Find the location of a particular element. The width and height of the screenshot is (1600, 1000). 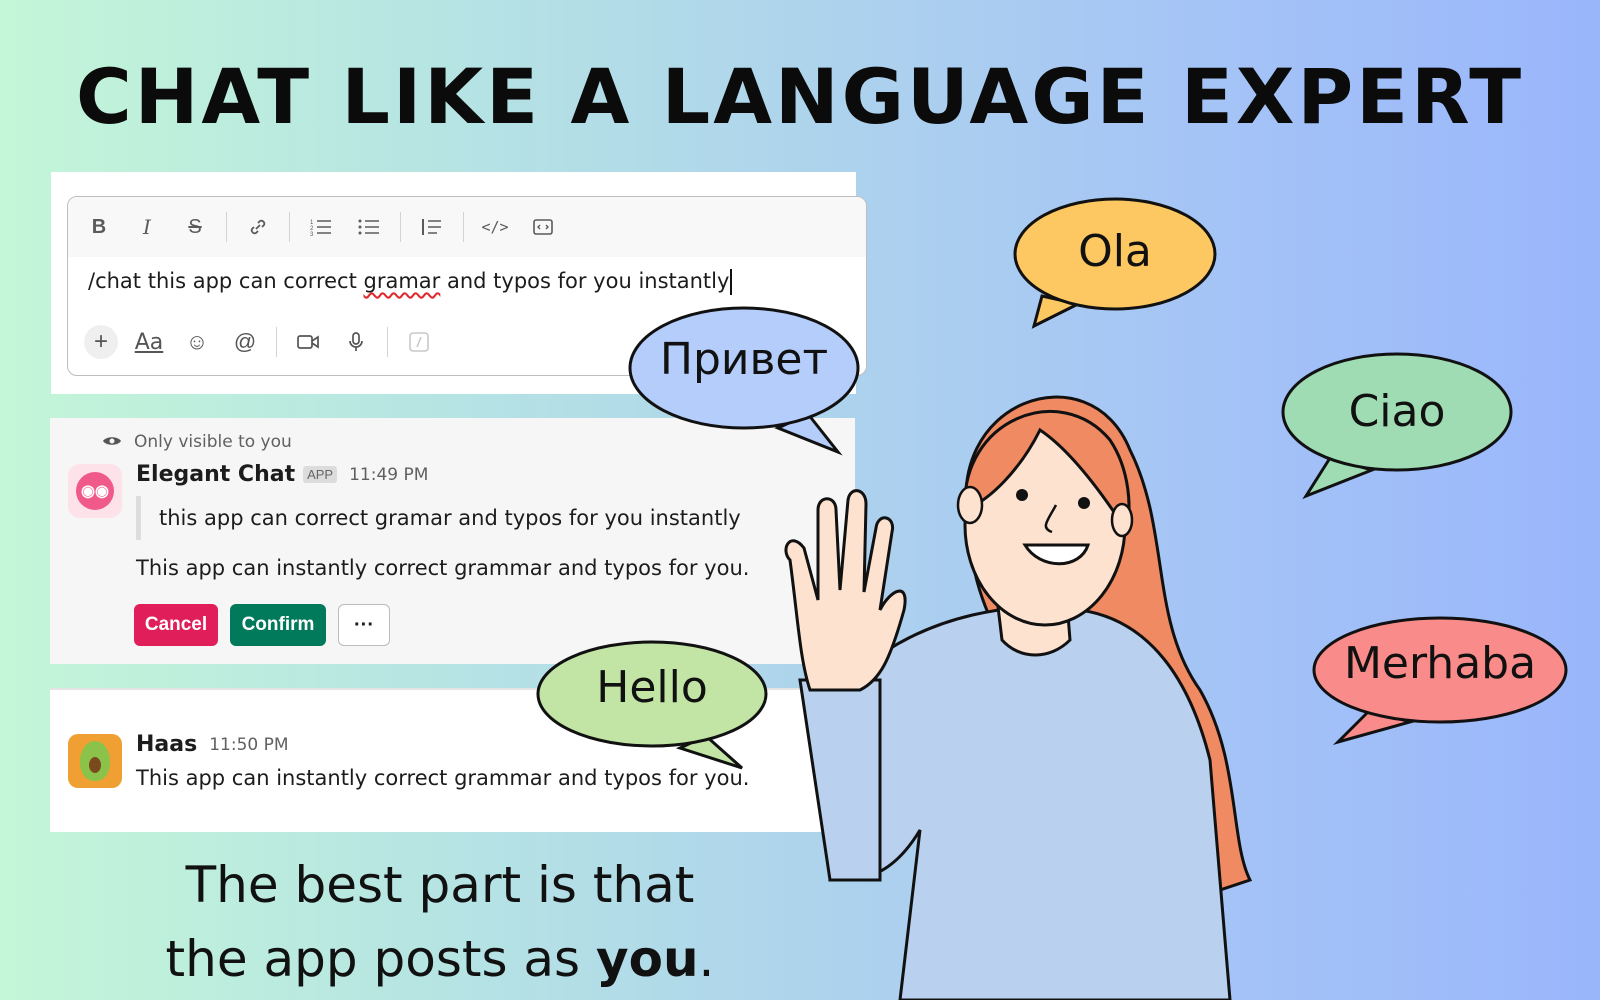

bullet-list-icon is located at coordinates (369, 227).